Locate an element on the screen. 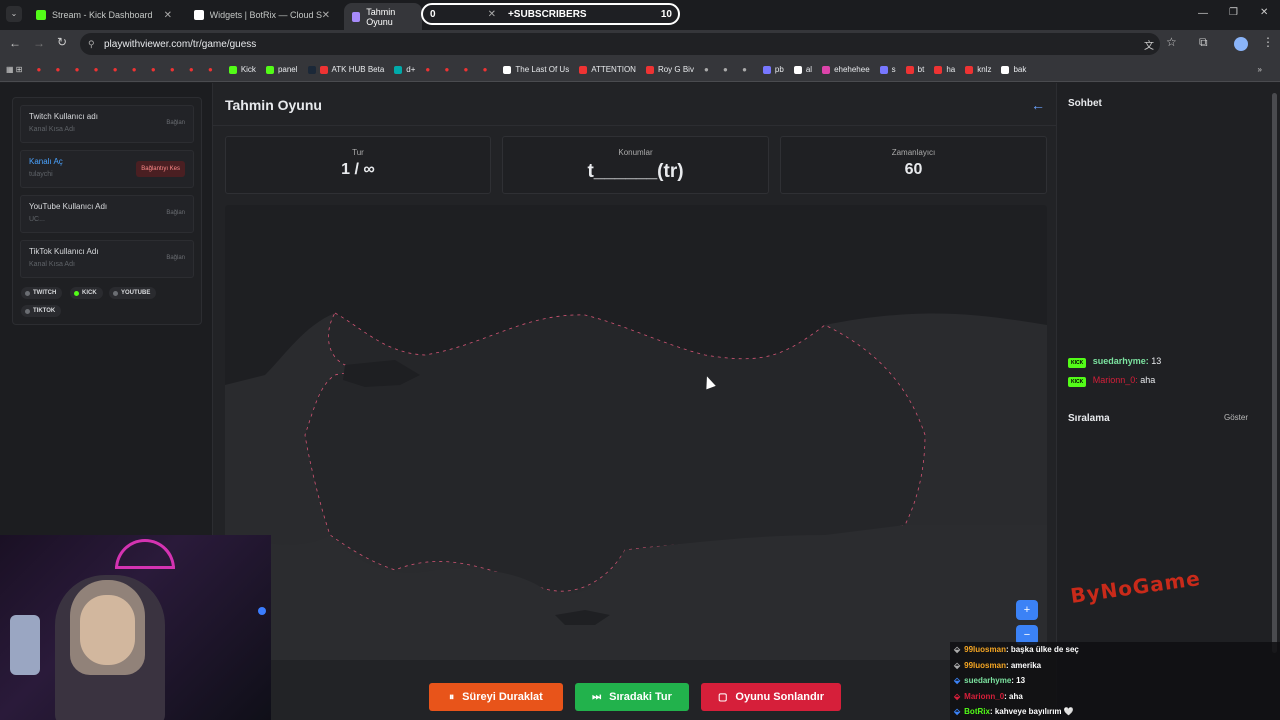 The image size is (1280, 720). site-info-icon: ⚲ is located at coordinates (91, 43).